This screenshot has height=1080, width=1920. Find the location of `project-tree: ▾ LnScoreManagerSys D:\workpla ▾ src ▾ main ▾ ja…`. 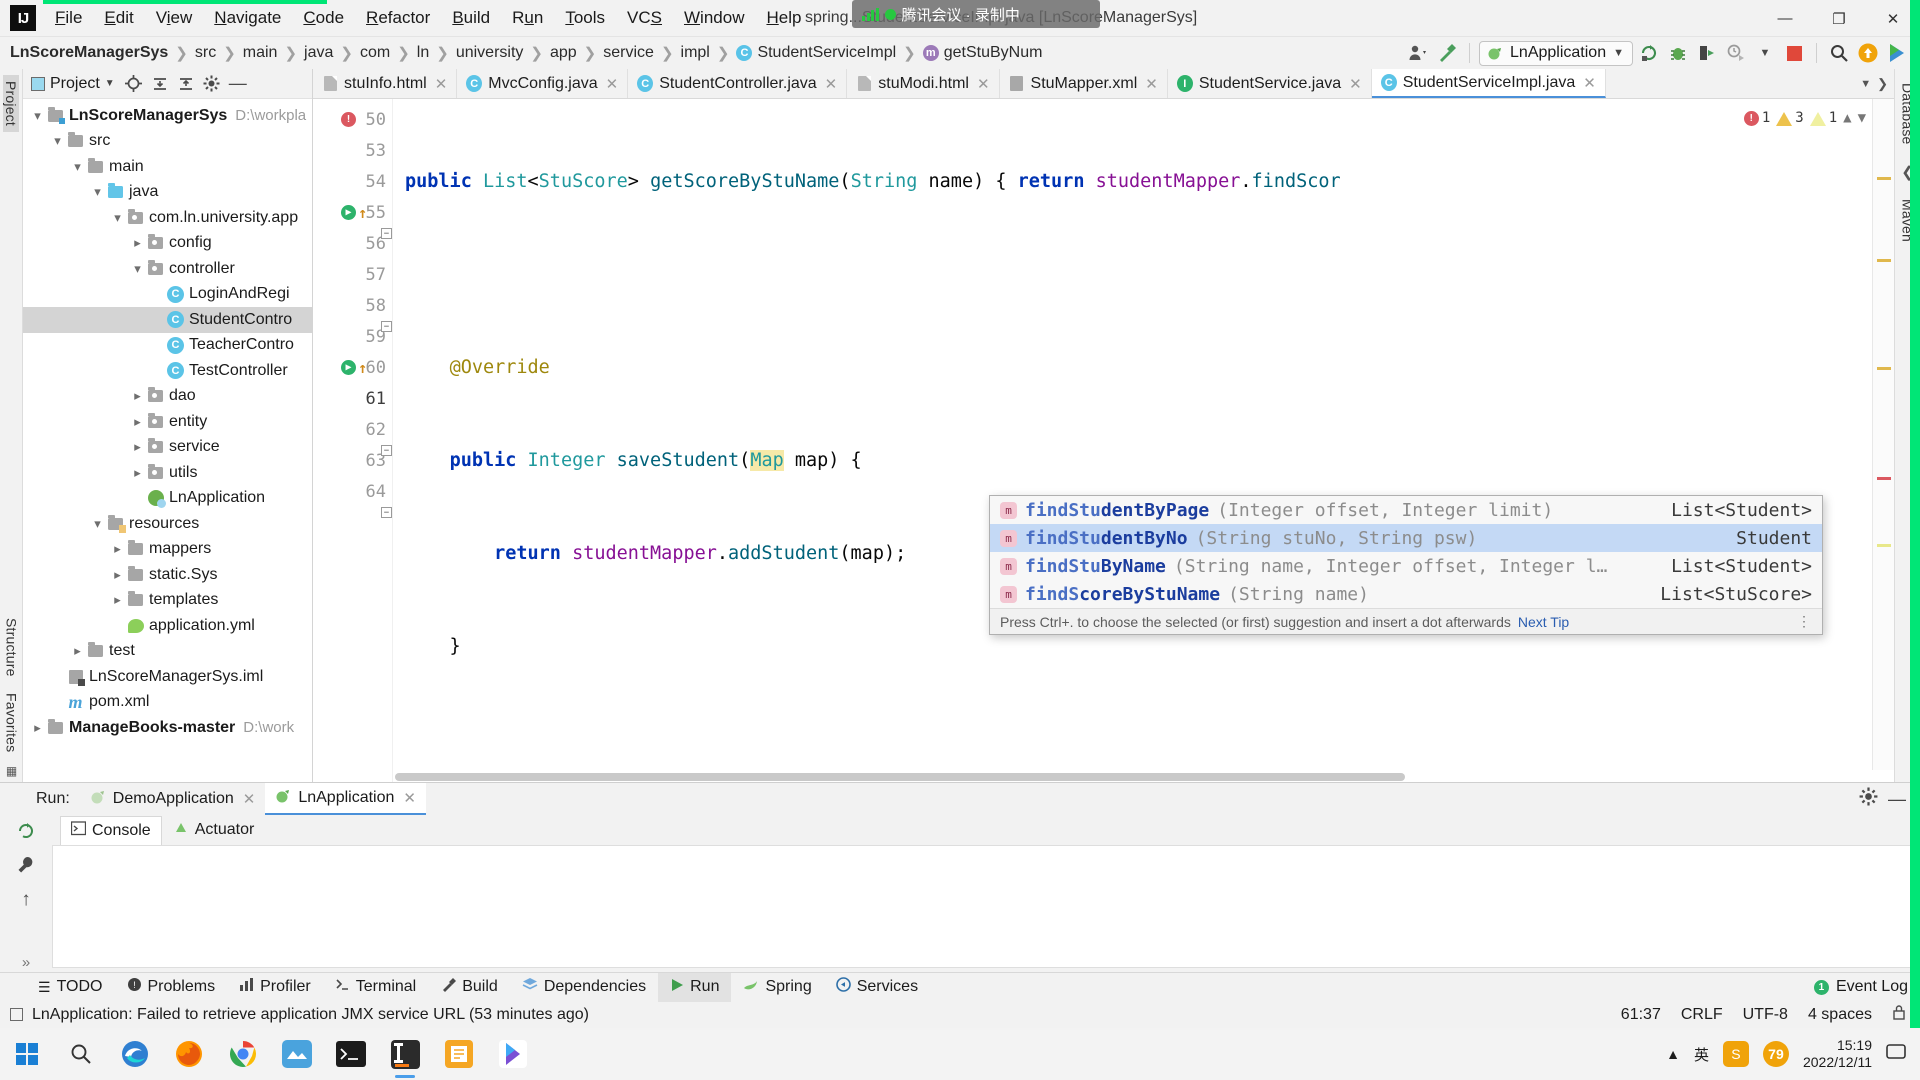

project-tree: ▾ LnScoreManagerSys D:\workpla ▾ src ▾ main ▾ ja… is located at coordinates (167, 440).